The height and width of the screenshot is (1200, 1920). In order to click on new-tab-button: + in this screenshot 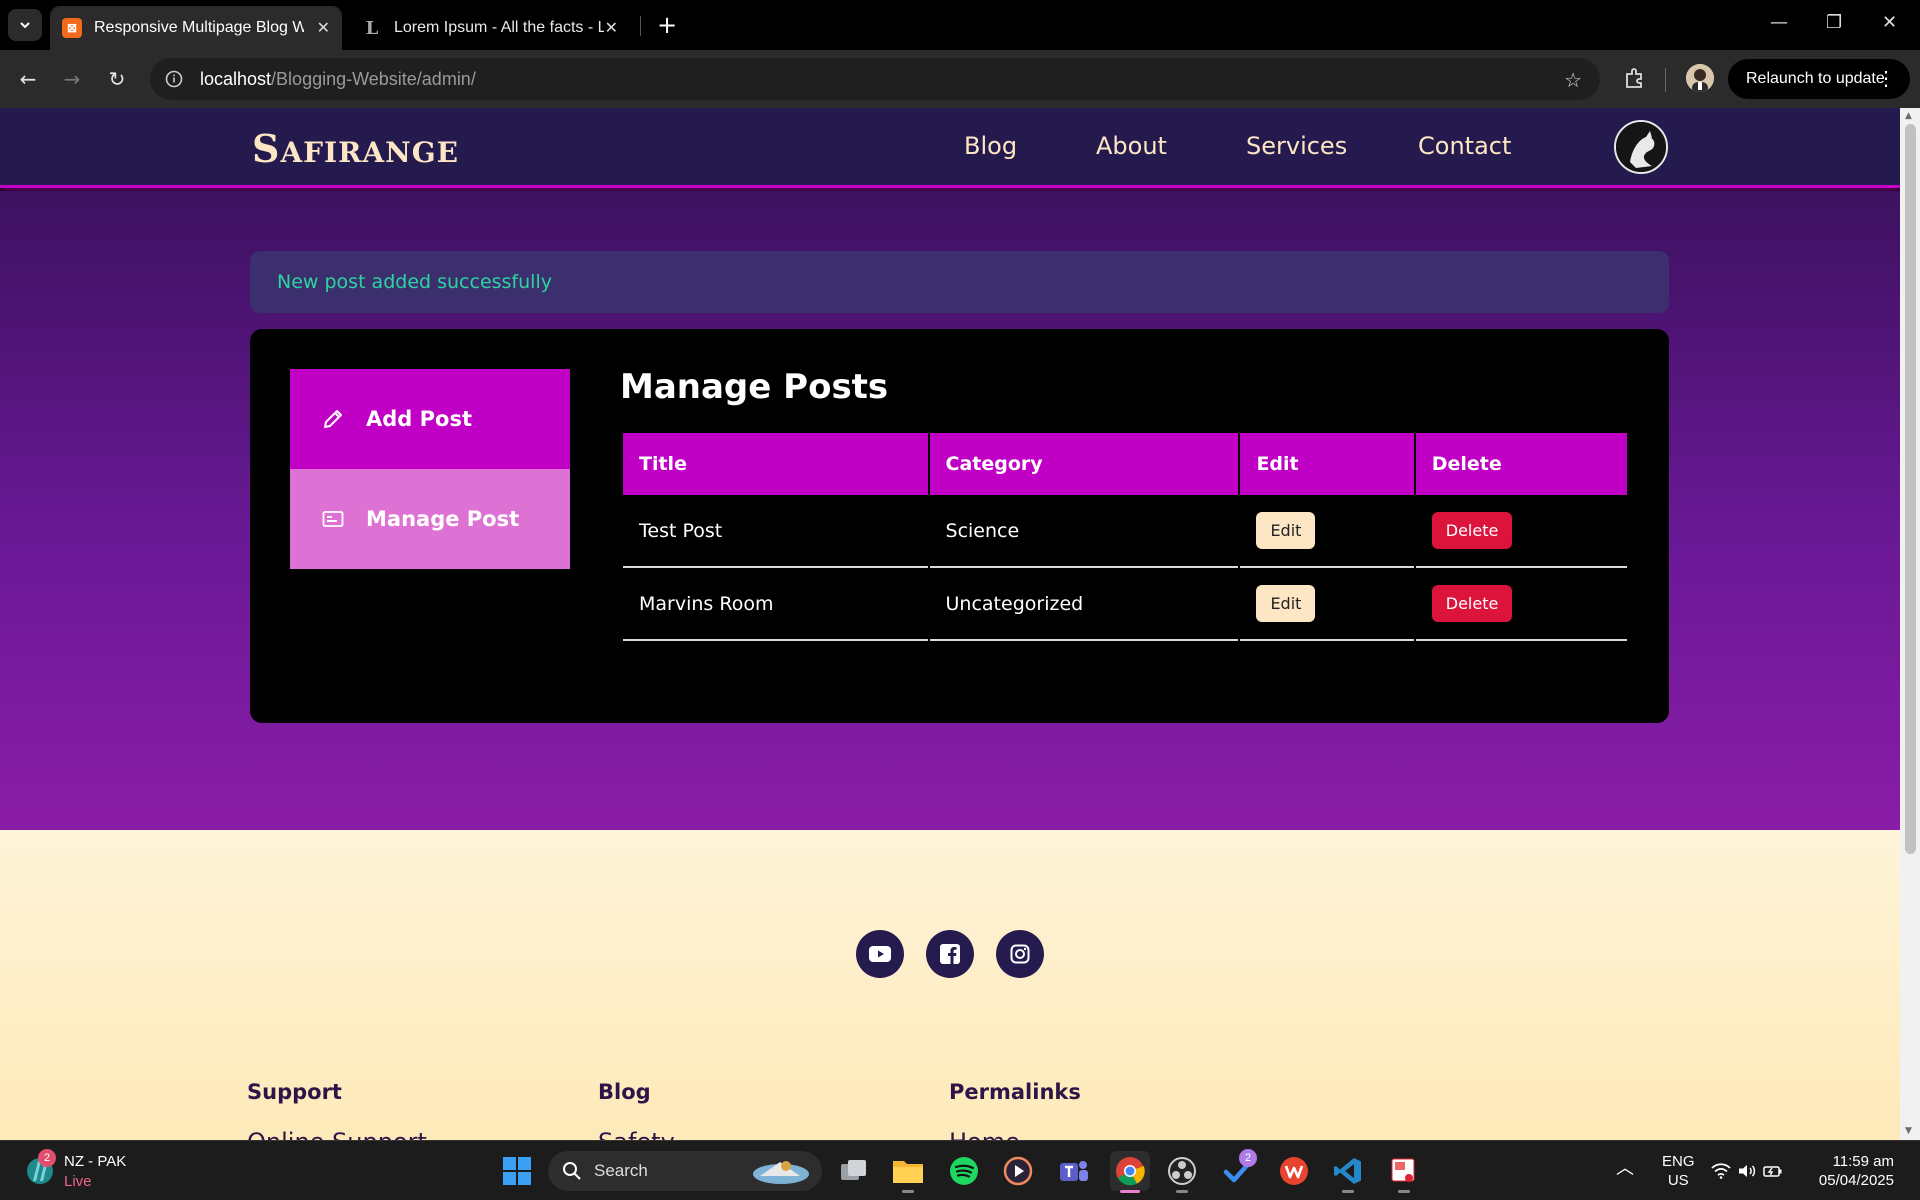, I will do `click(667, 25)`.